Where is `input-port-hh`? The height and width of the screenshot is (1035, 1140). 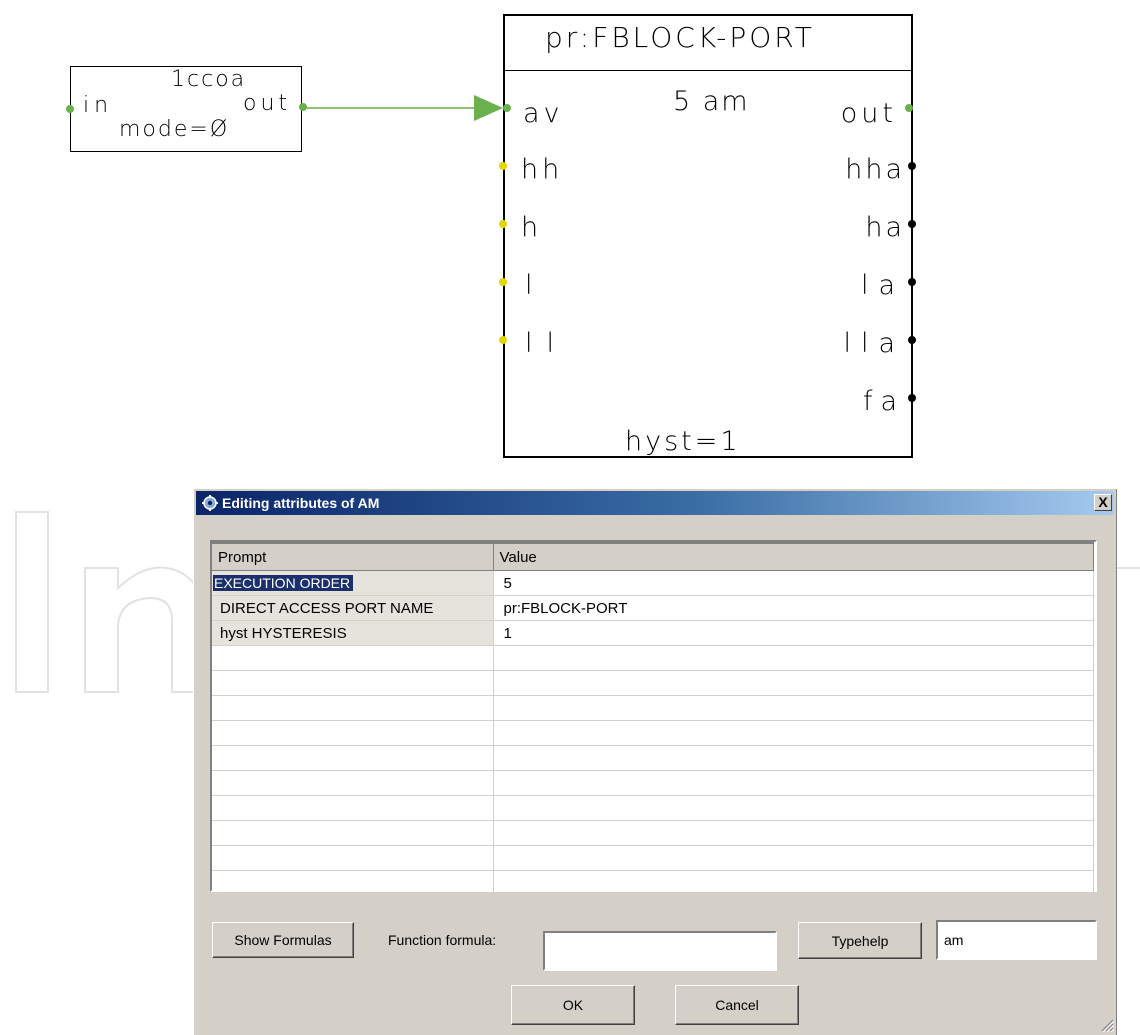 input-port-hh is located at coordinates (503, 166).